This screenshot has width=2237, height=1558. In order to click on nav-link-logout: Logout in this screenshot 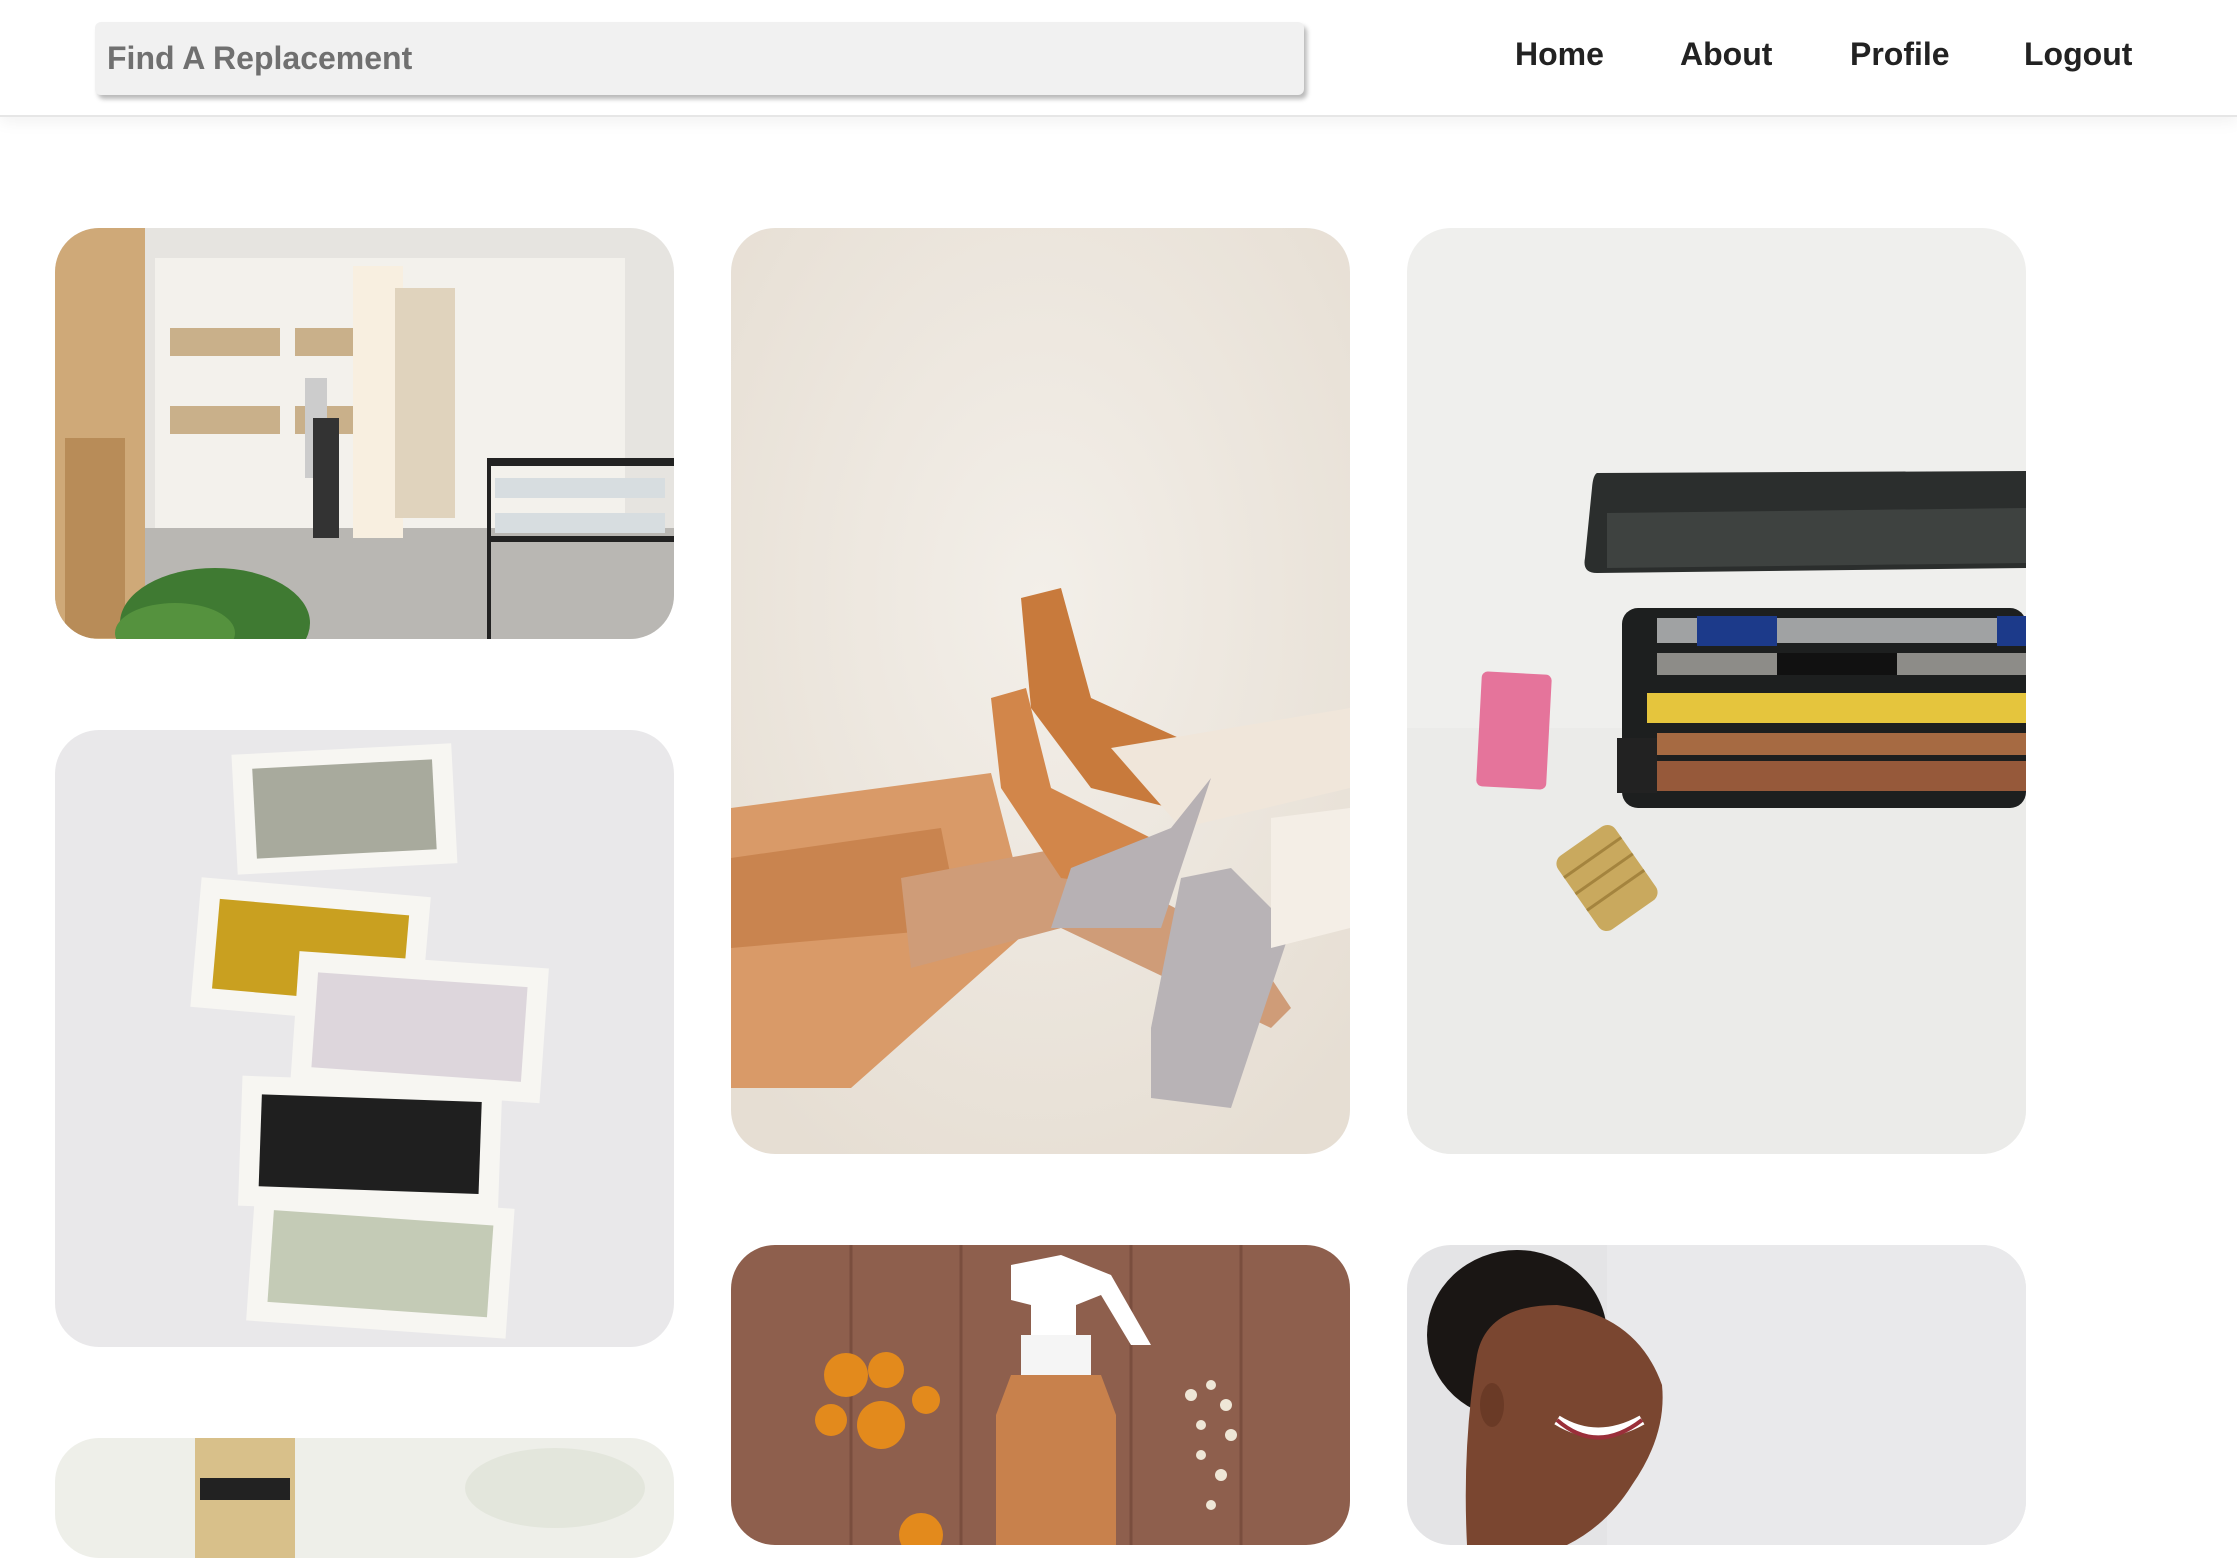, I will do `click(2078, 54)`.